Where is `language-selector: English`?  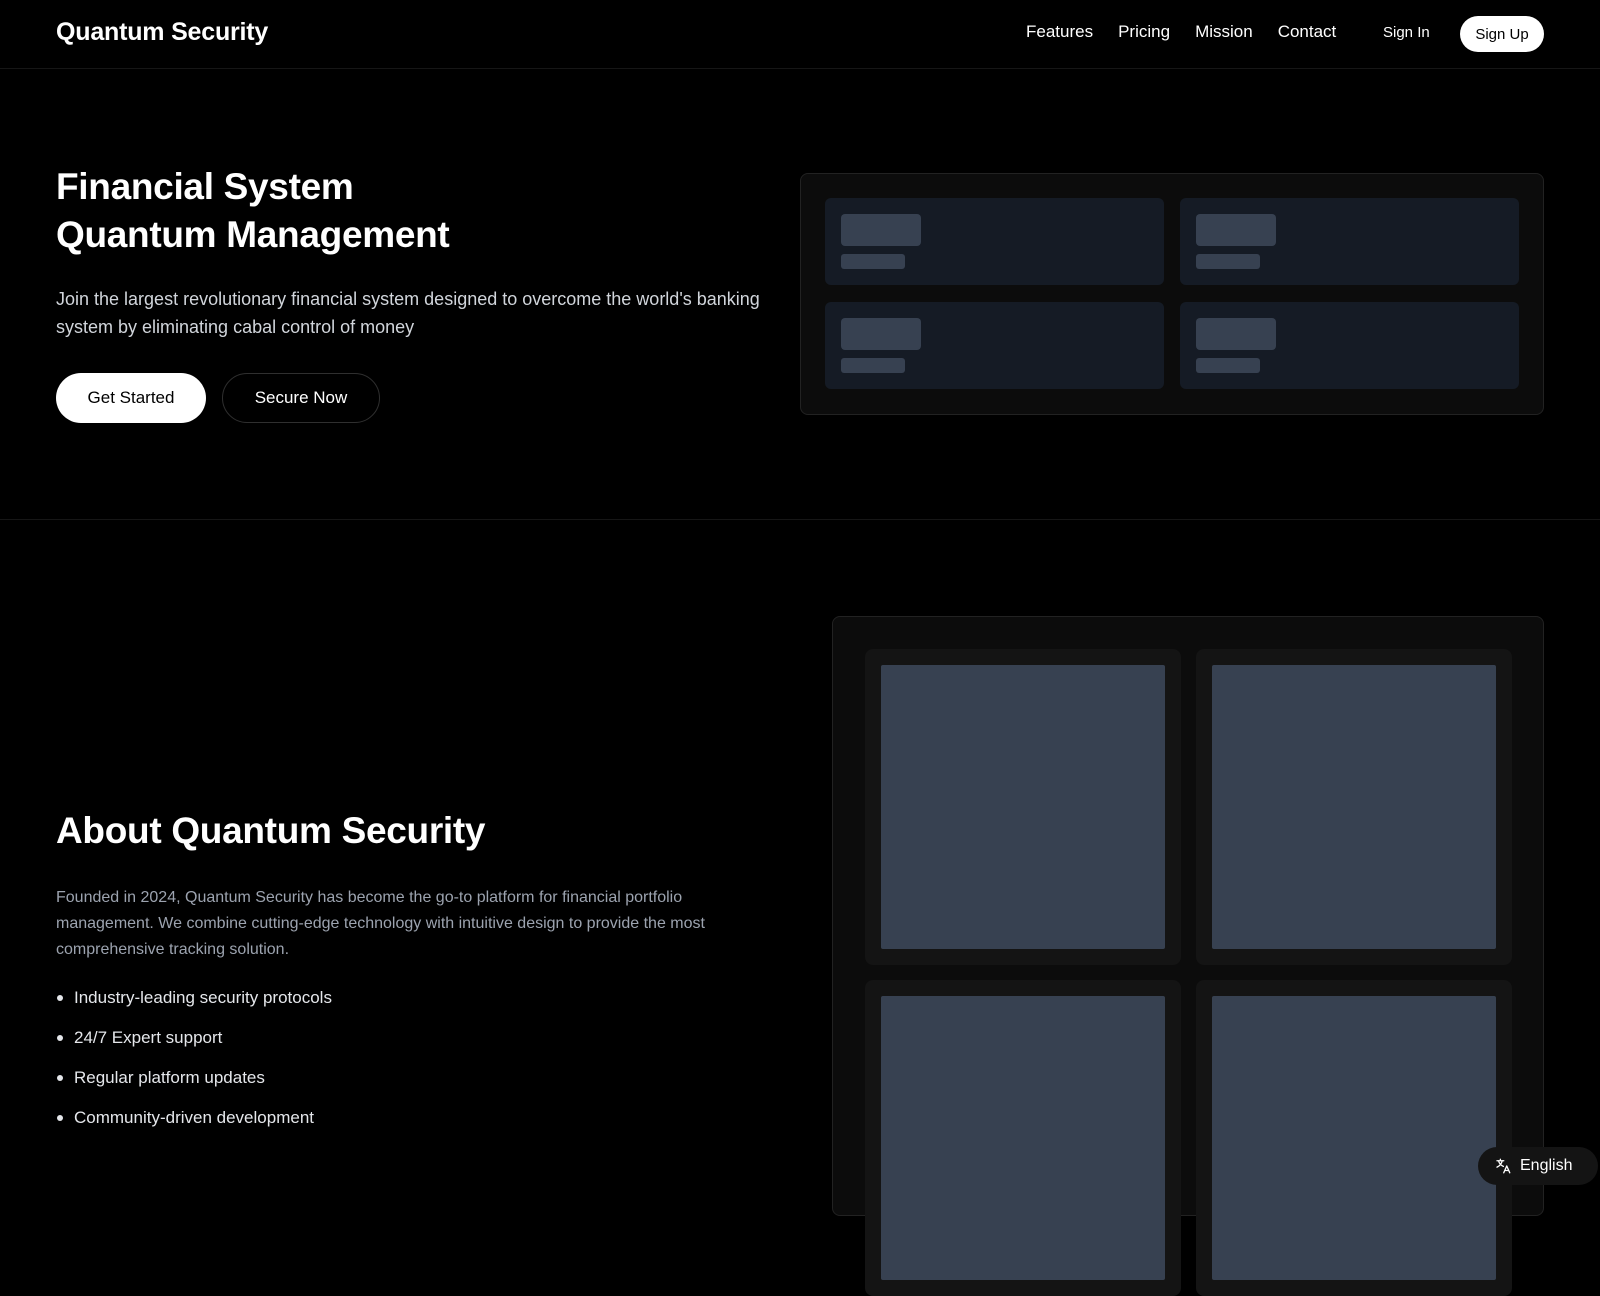 language-selector: English is located at coordinates (1538, 1166).